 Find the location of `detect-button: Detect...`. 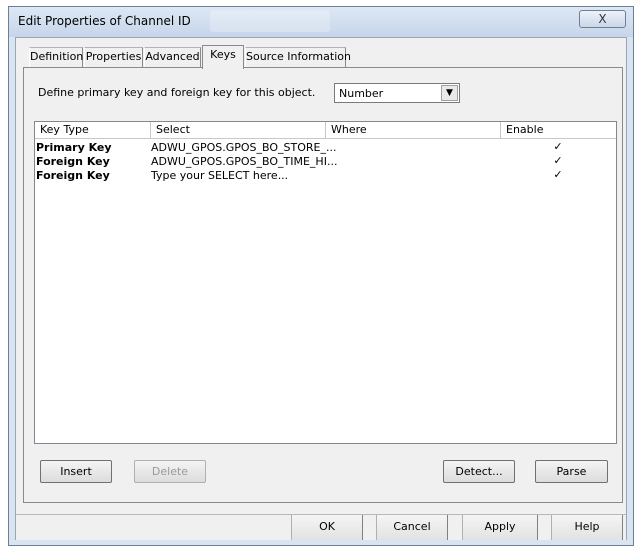

detect-button: Detect... is located at coordinates (479, 471).